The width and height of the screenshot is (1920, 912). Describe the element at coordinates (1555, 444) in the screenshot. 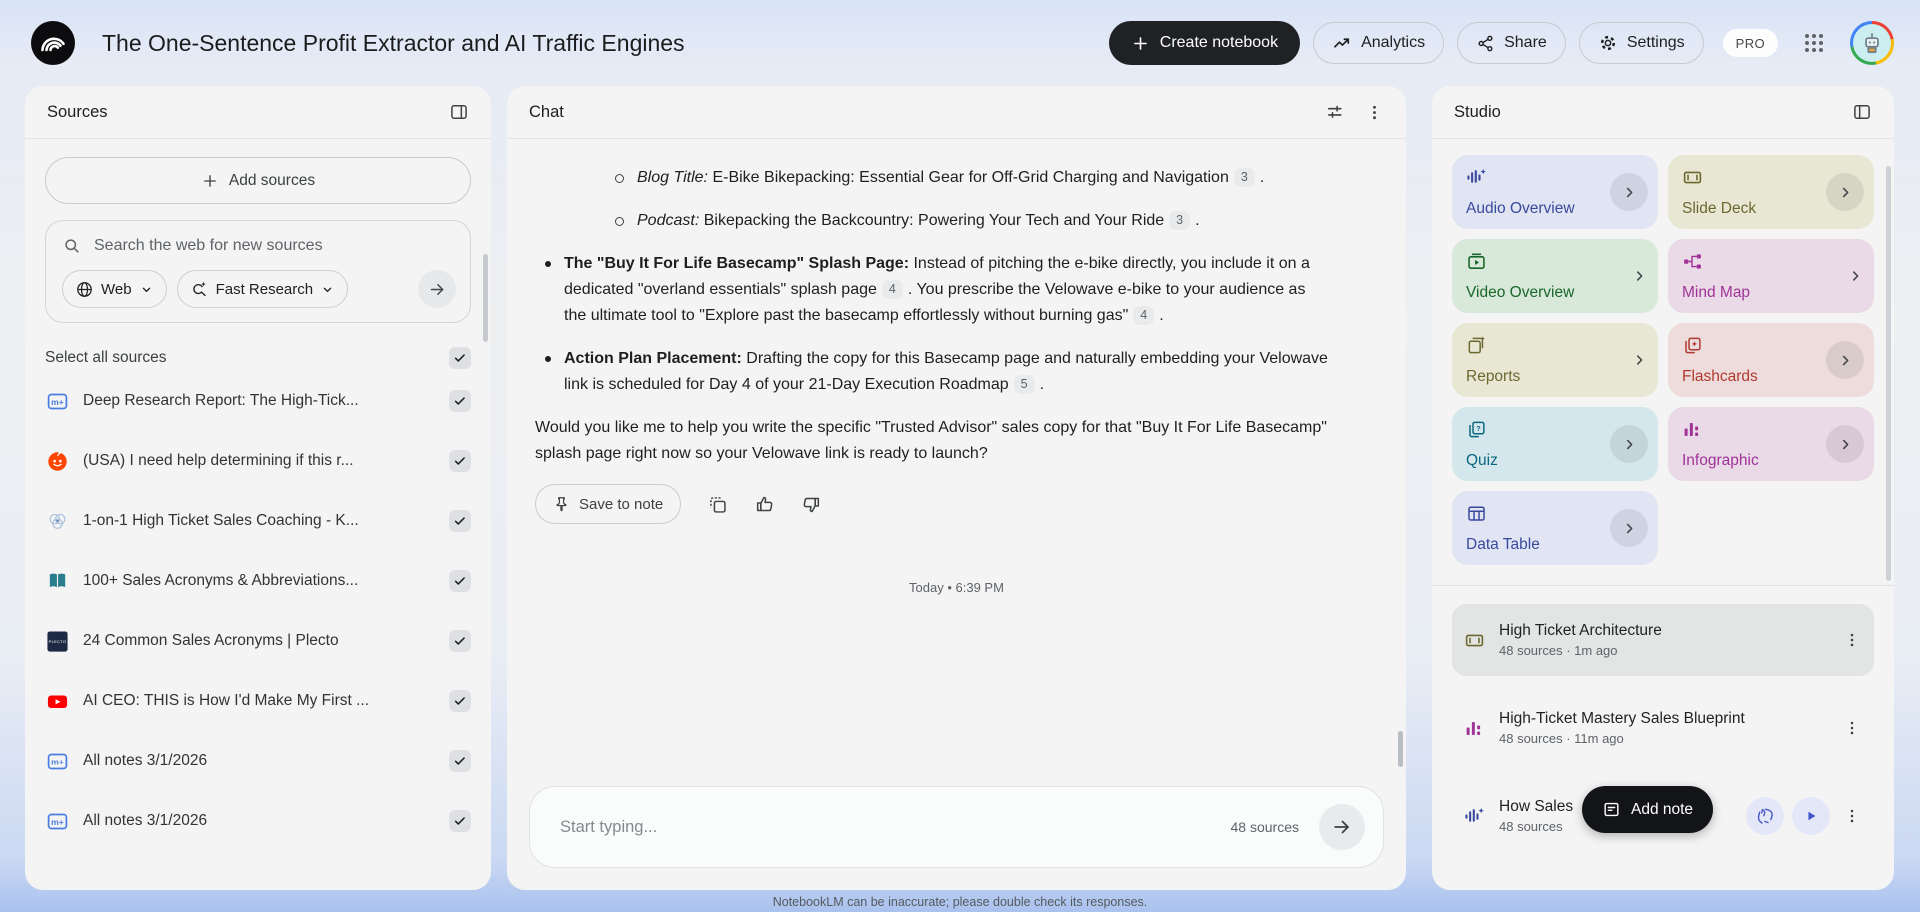

I see `studio-tile-quiz: ? Quiz` at that location.